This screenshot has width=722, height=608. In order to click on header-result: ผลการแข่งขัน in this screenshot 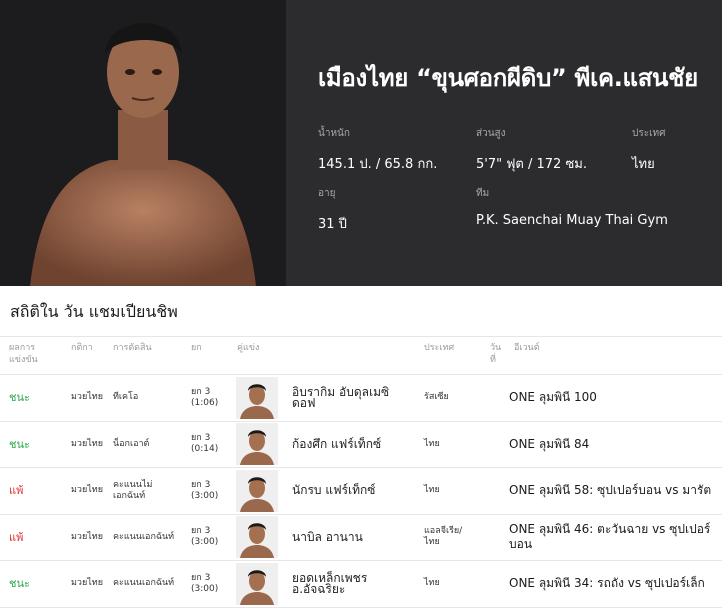, I will do `click(31, 355)`.